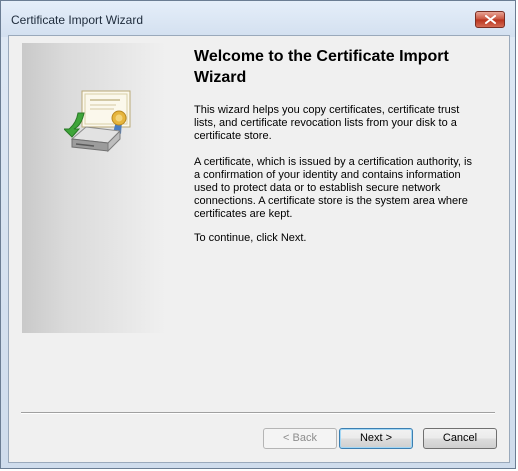 Image resolution: width=518 pixels, height=471 pixels. I want to click on title-bar: Certificate Import Wizard, so click(258, 19).